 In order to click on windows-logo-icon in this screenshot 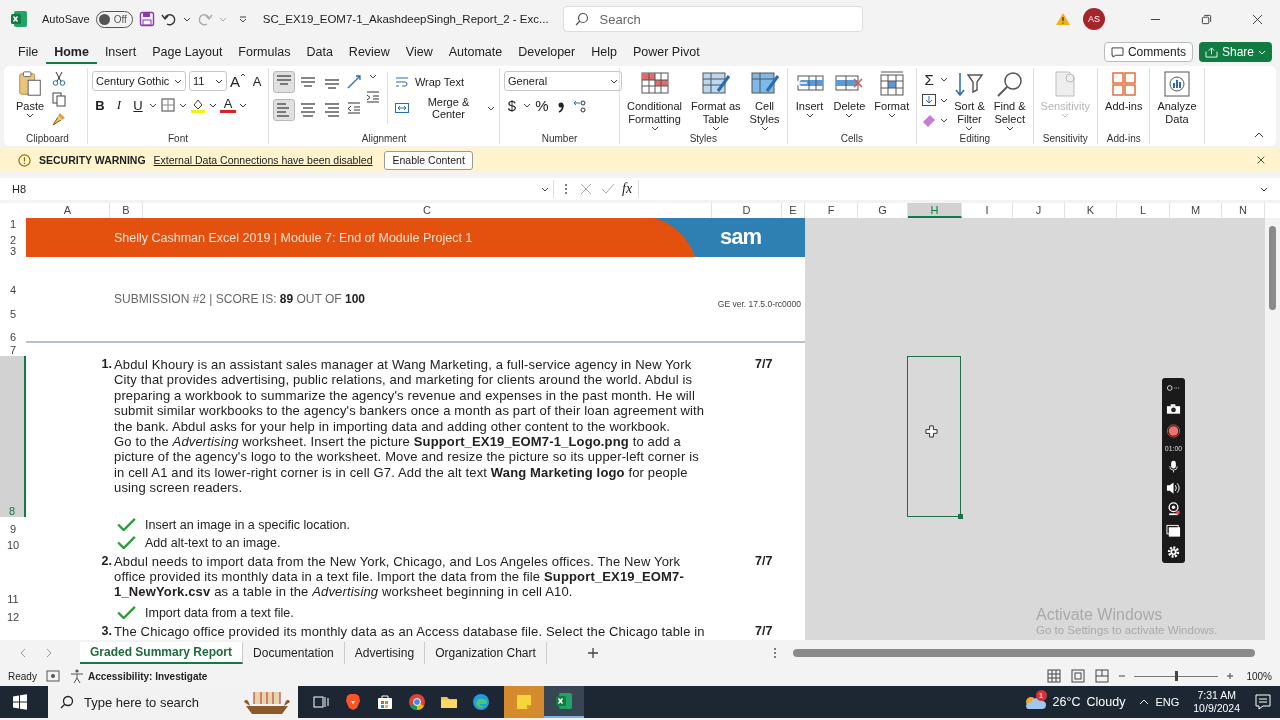, I will do `click(20, 702)`.